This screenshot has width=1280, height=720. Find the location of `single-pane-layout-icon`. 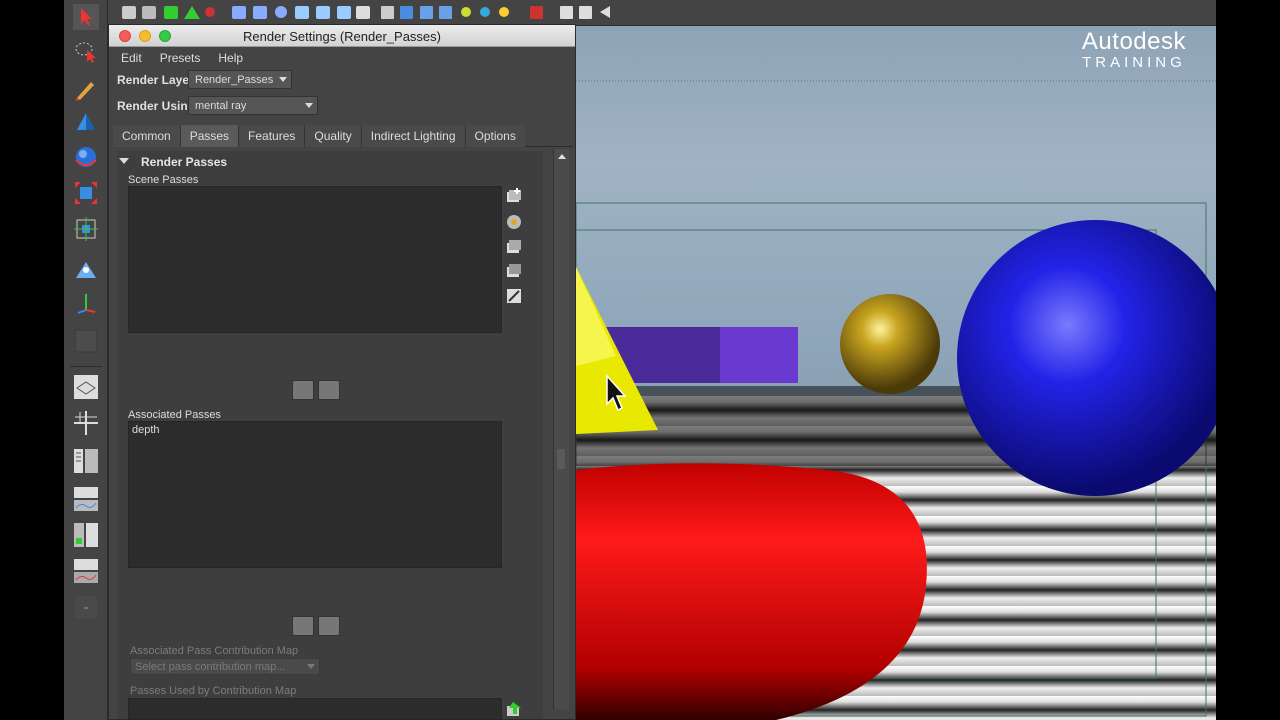

single-pane-layout-icon is located at coordinates (86, 387).